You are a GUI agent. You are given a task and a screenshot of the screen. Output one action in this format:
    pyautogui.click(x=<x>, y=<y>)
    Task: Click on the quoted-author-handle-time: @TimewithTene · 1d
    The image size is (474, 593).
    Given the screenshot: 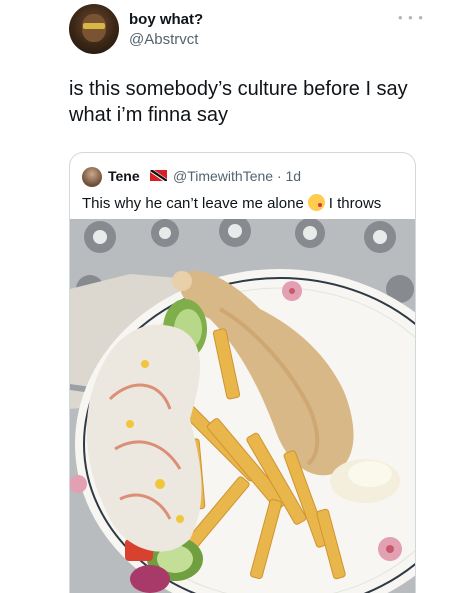 What is the action you would take?
    pyautogui.click(x=237, y=176)
    